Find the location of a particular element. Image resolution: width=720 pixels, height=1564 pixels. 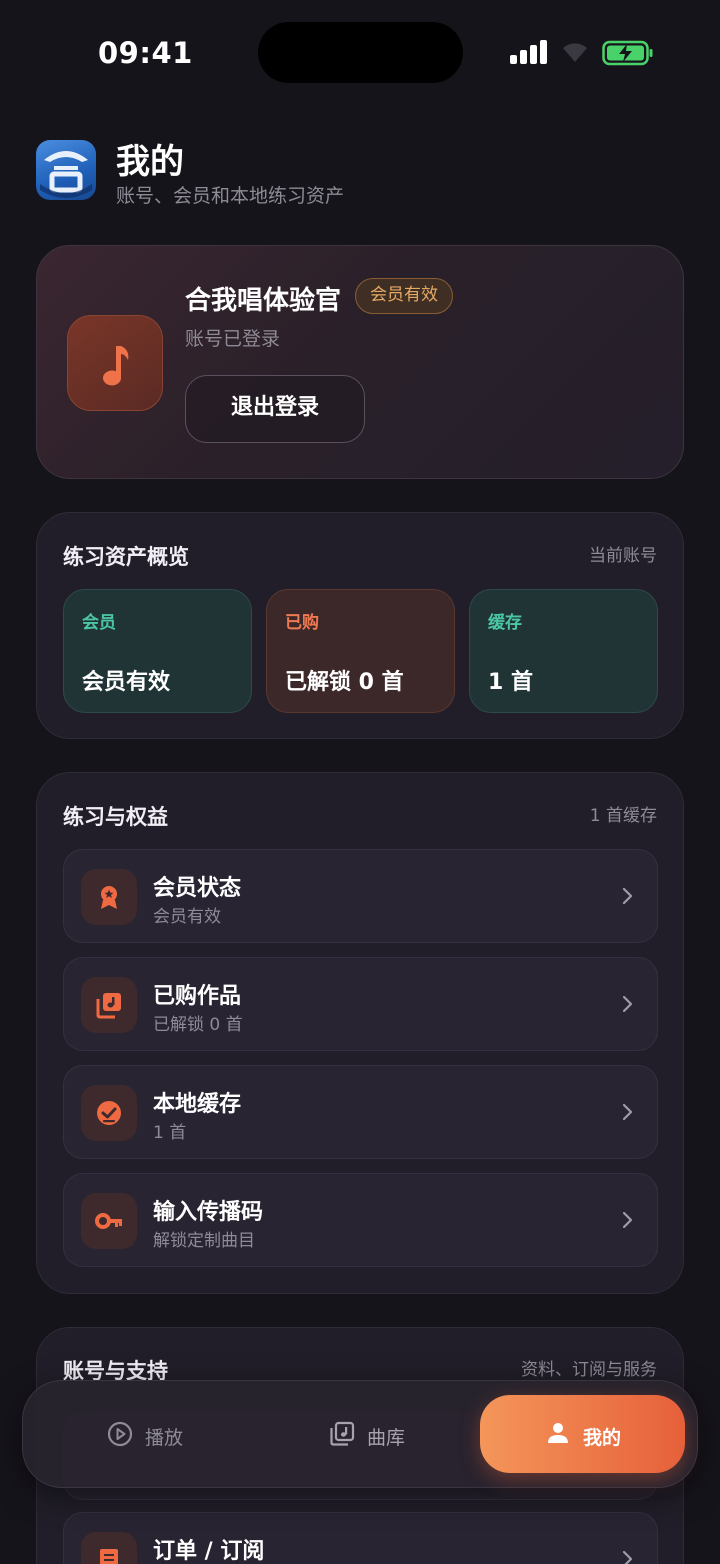

list-item-subtitle: 已解锁 0 首 is located at coordinates (198, 1025).